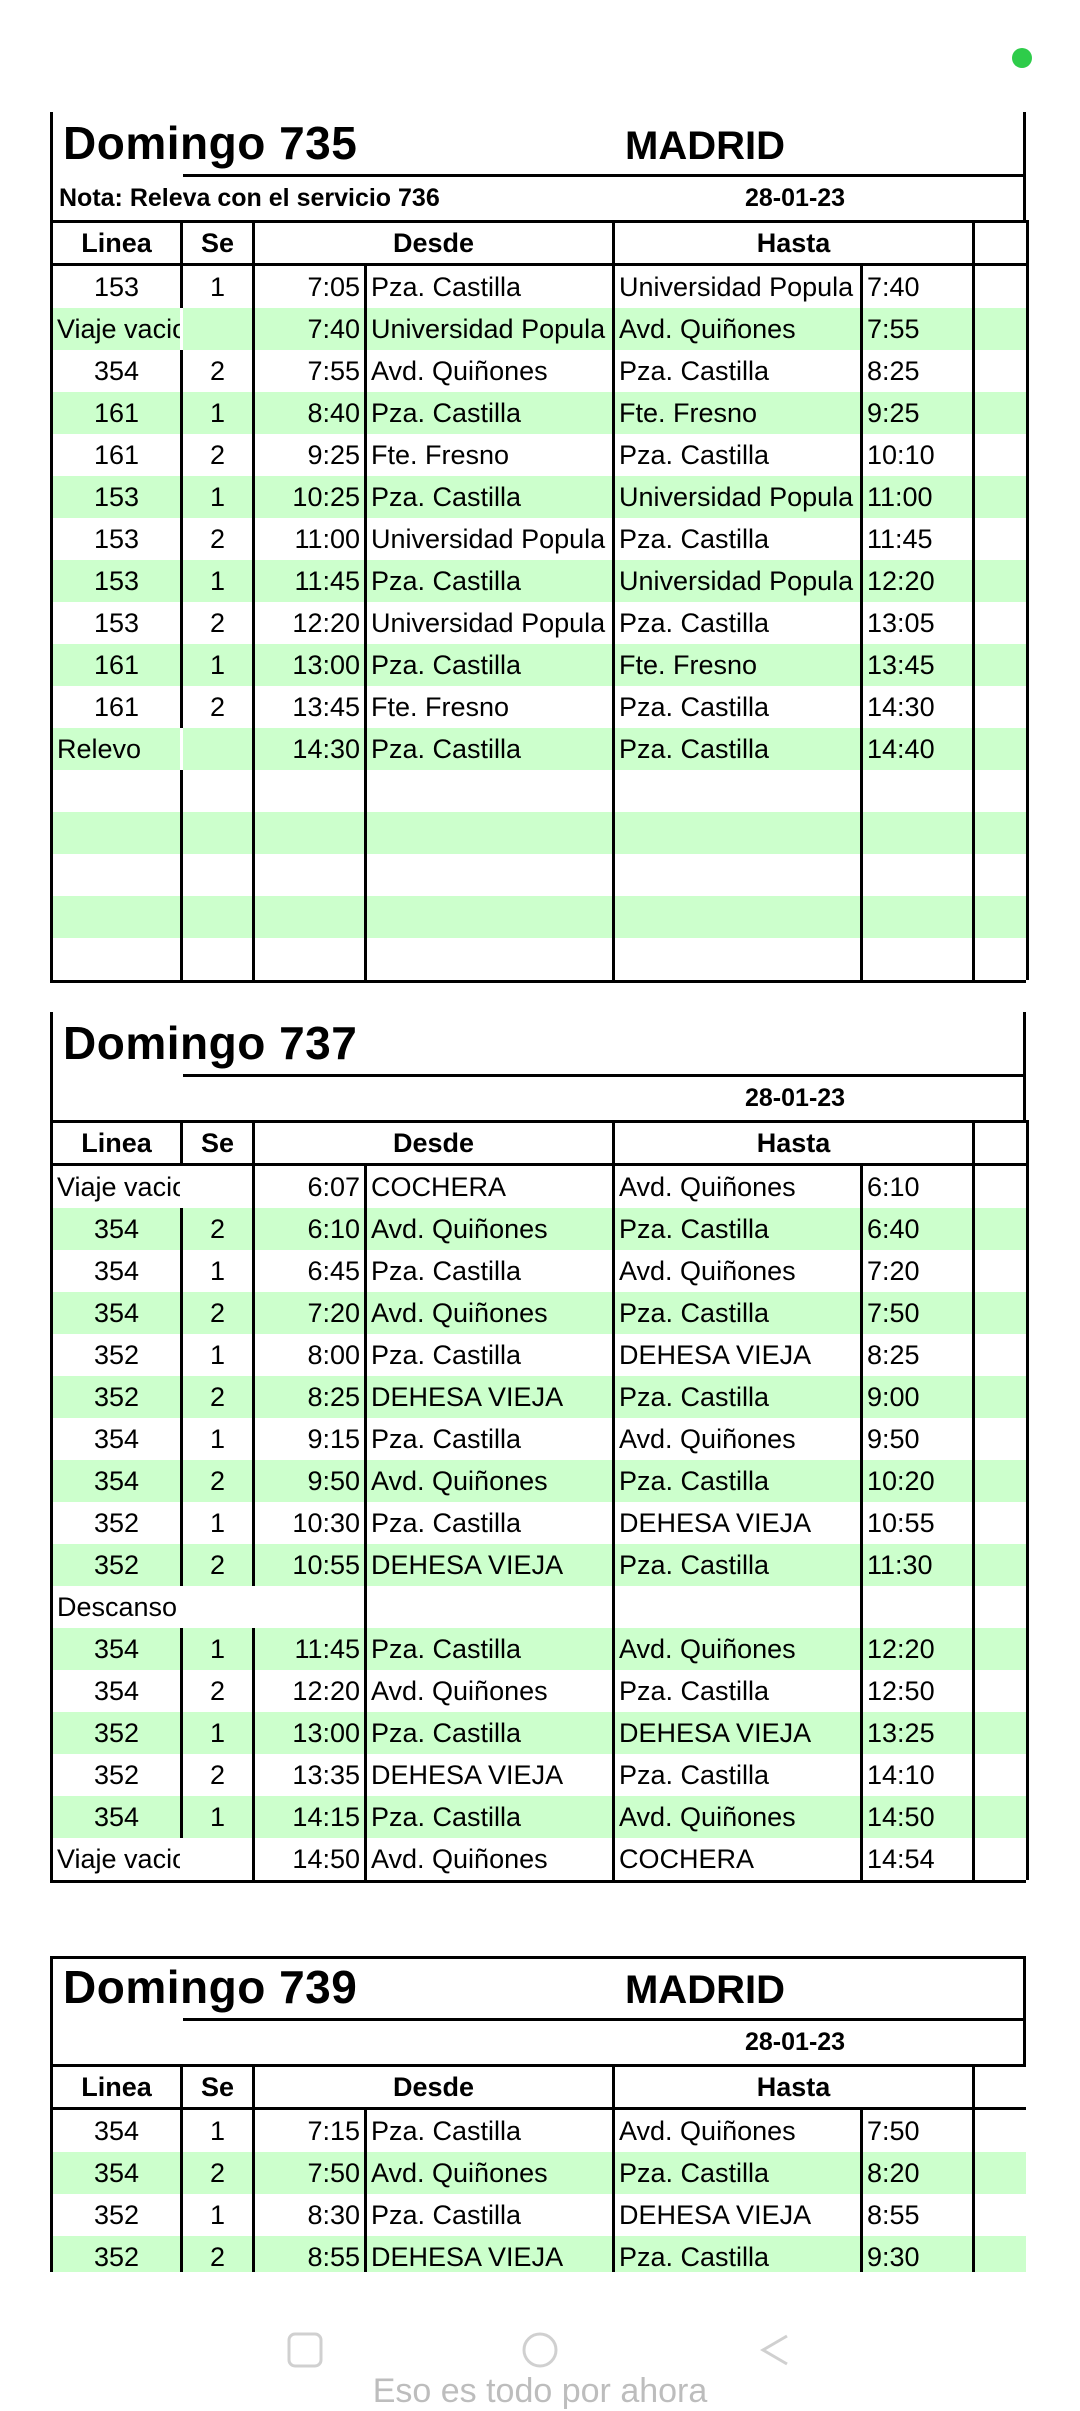 The image size is (1080, 2411). I want to click on table-row: 354 1 7:15 Pza. Castilla Avd. Quiñones 7:50, so click(538, 2130).